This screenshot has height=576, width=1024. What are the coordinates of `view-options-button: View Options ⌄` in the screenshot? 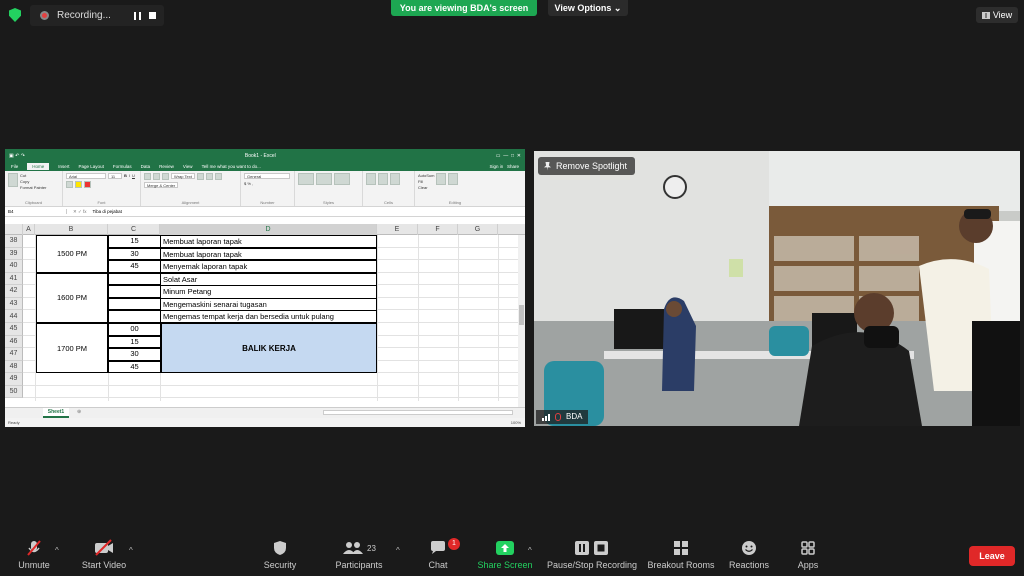 It's located at (588, 8).